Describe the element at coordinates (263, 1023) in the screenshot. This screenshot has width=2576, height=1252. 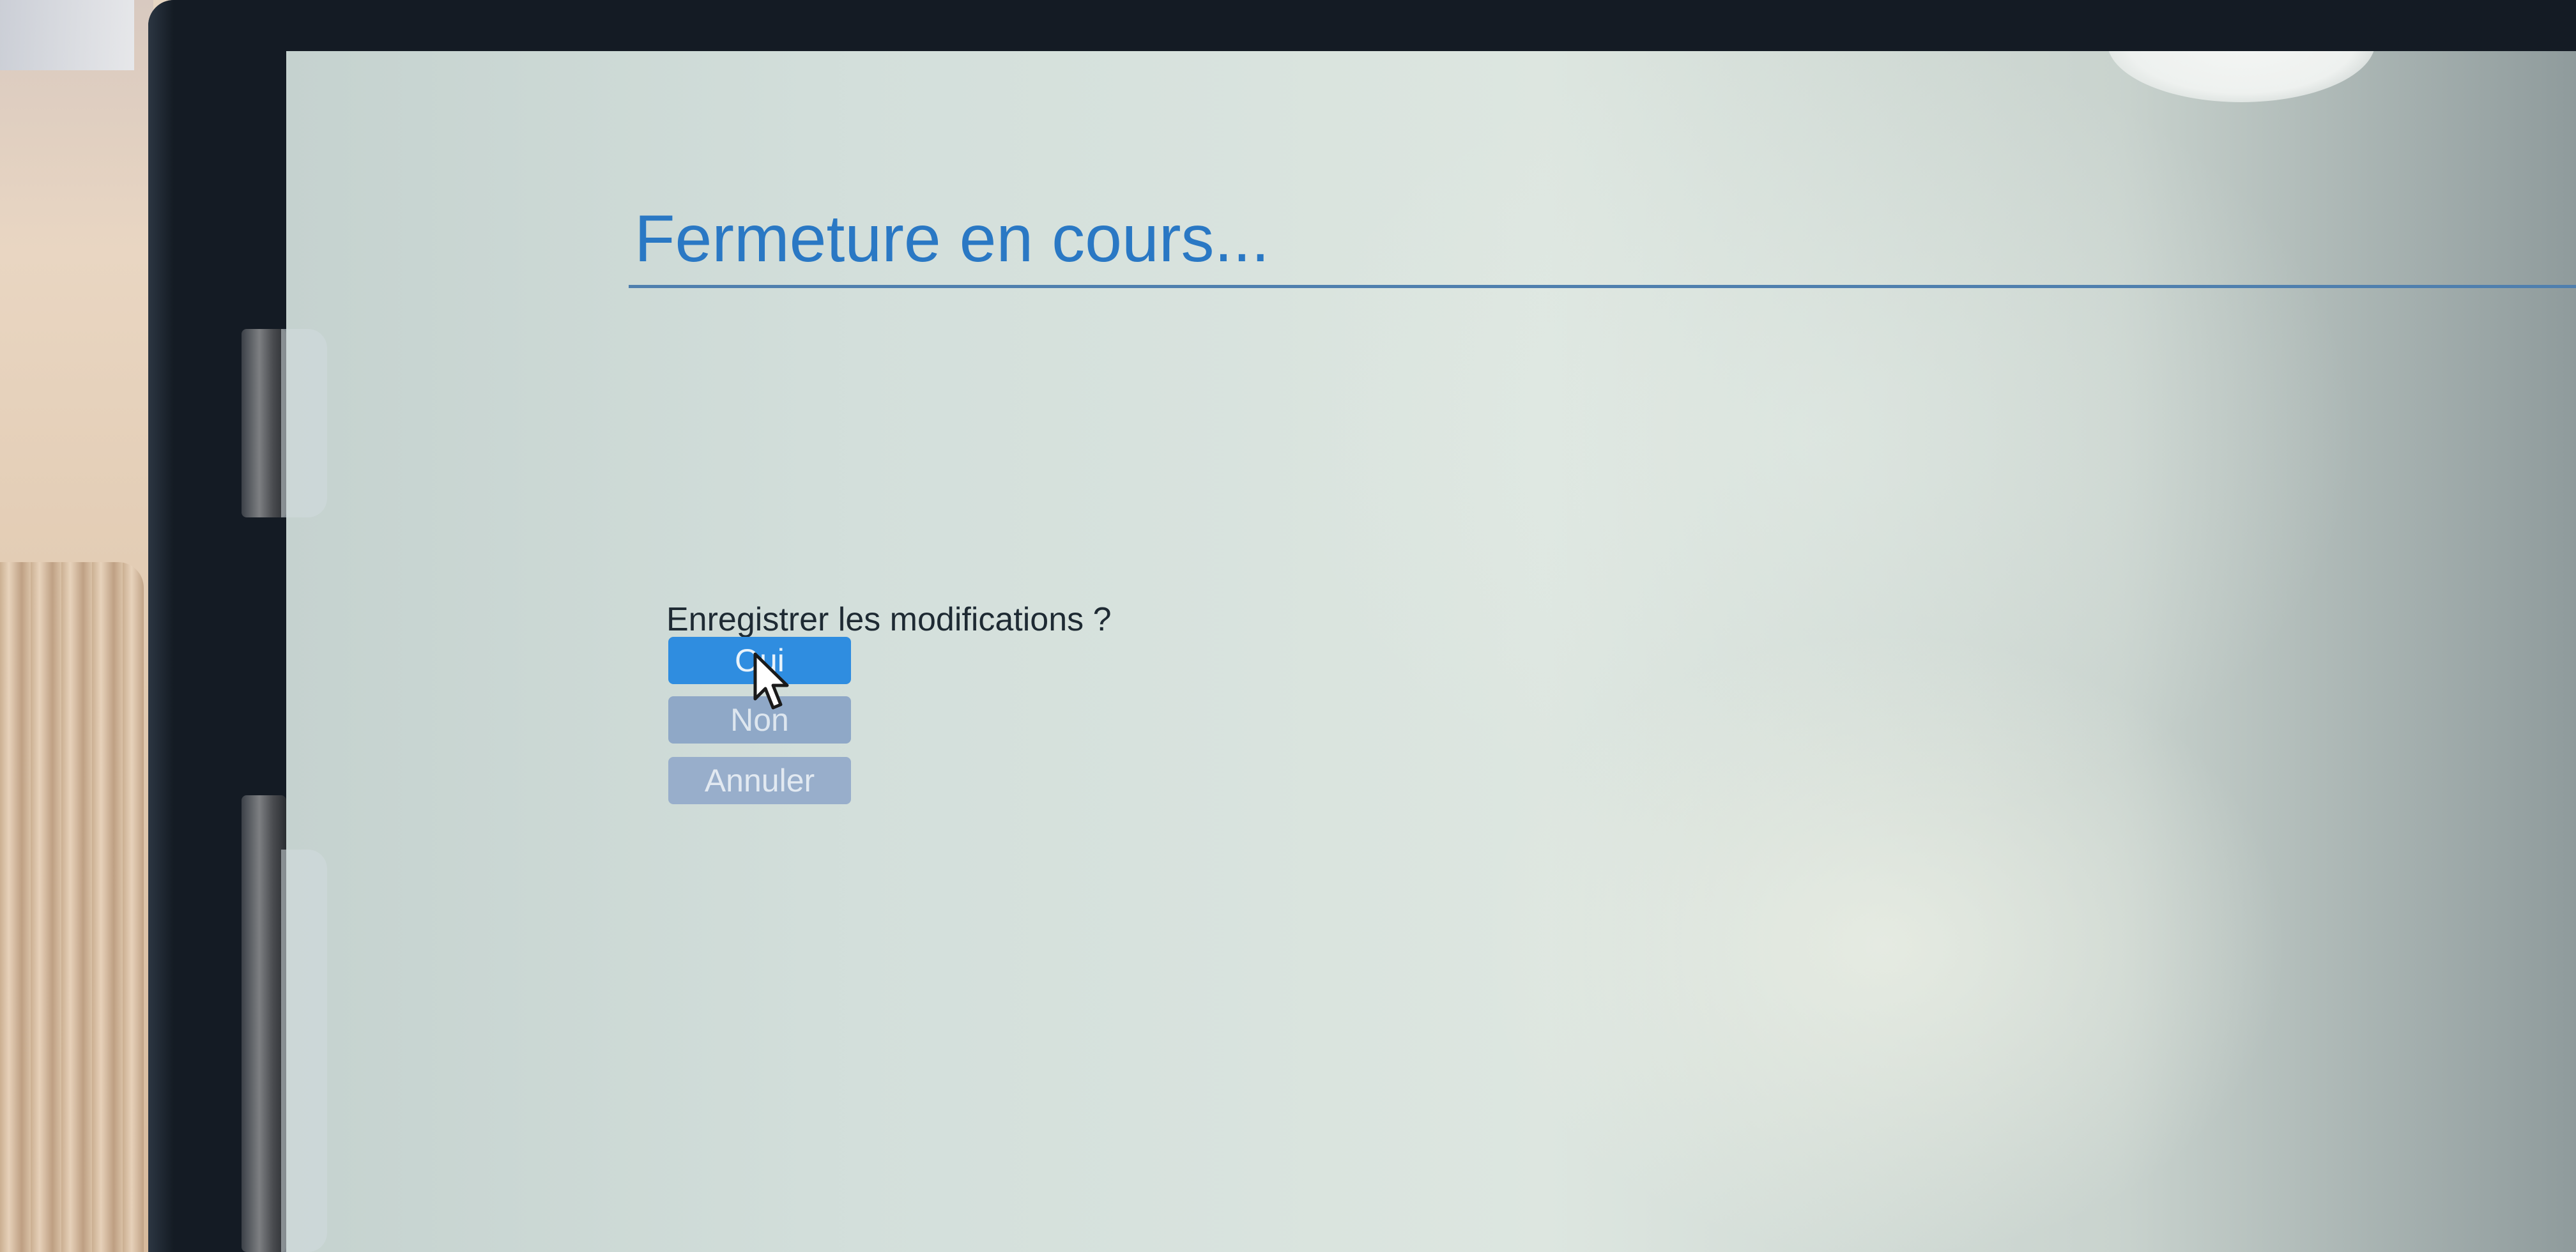
I see `screen-hinge-bottom` at that location.